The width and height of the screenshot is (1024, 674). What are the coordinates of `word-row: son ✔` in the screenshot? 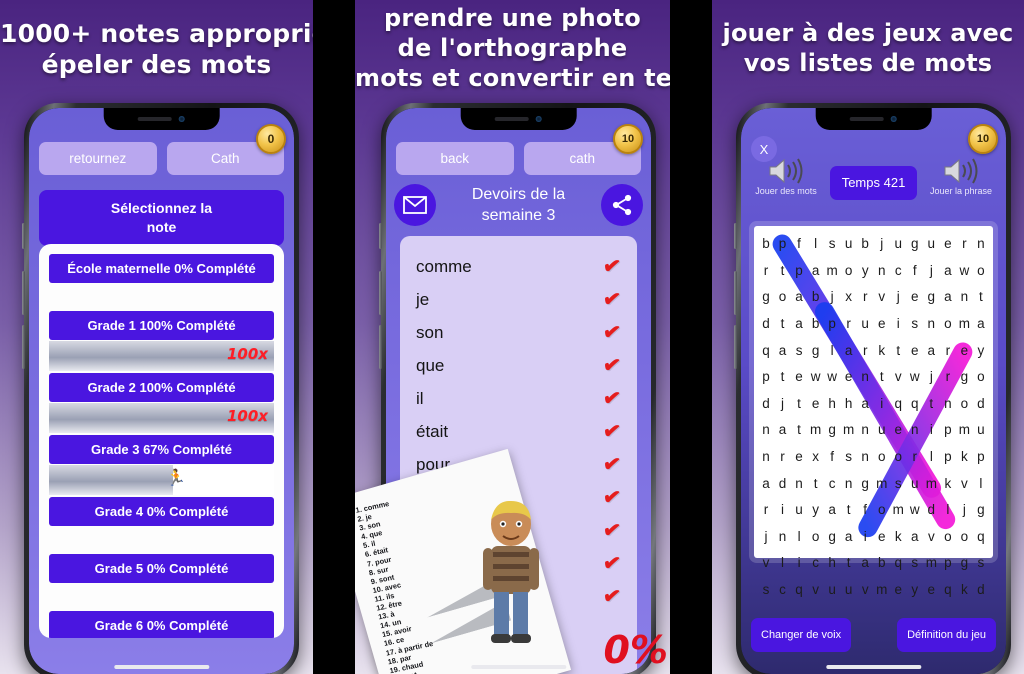 It's located at (519, 332).